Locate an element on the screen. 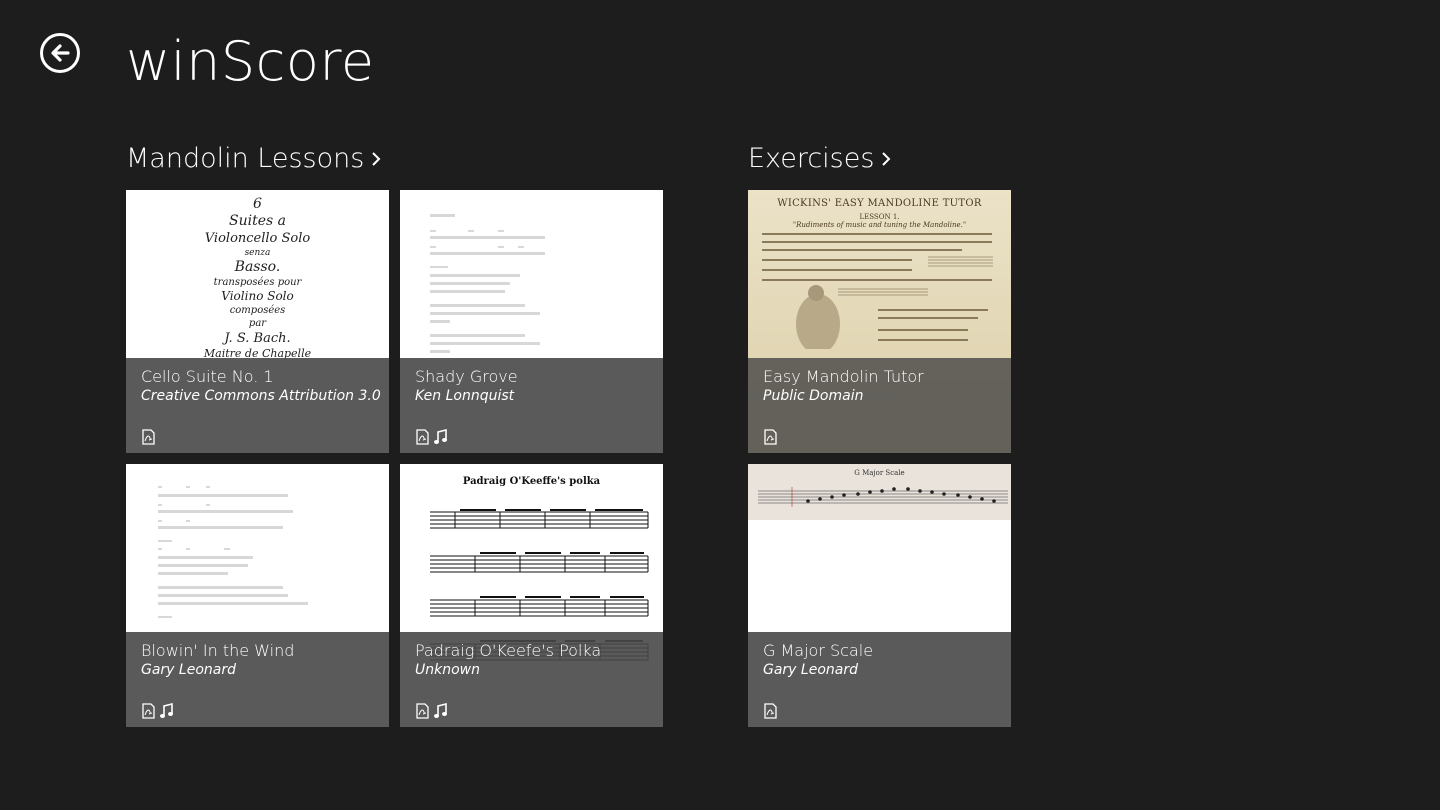  tile-subtitle: Unknown is located at coordinates (447, 670).